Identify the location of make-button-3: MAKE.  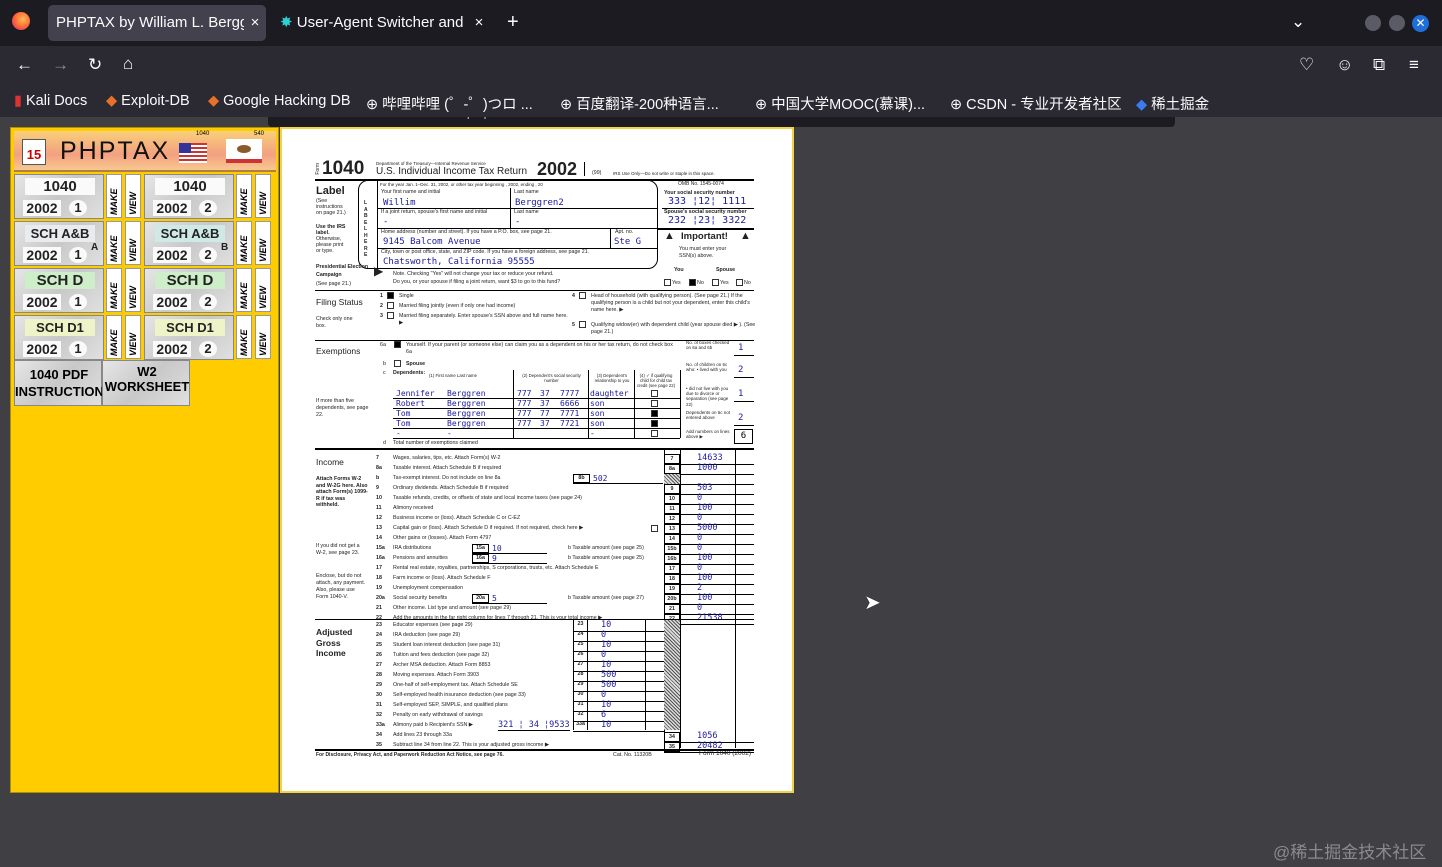
(244, 243).